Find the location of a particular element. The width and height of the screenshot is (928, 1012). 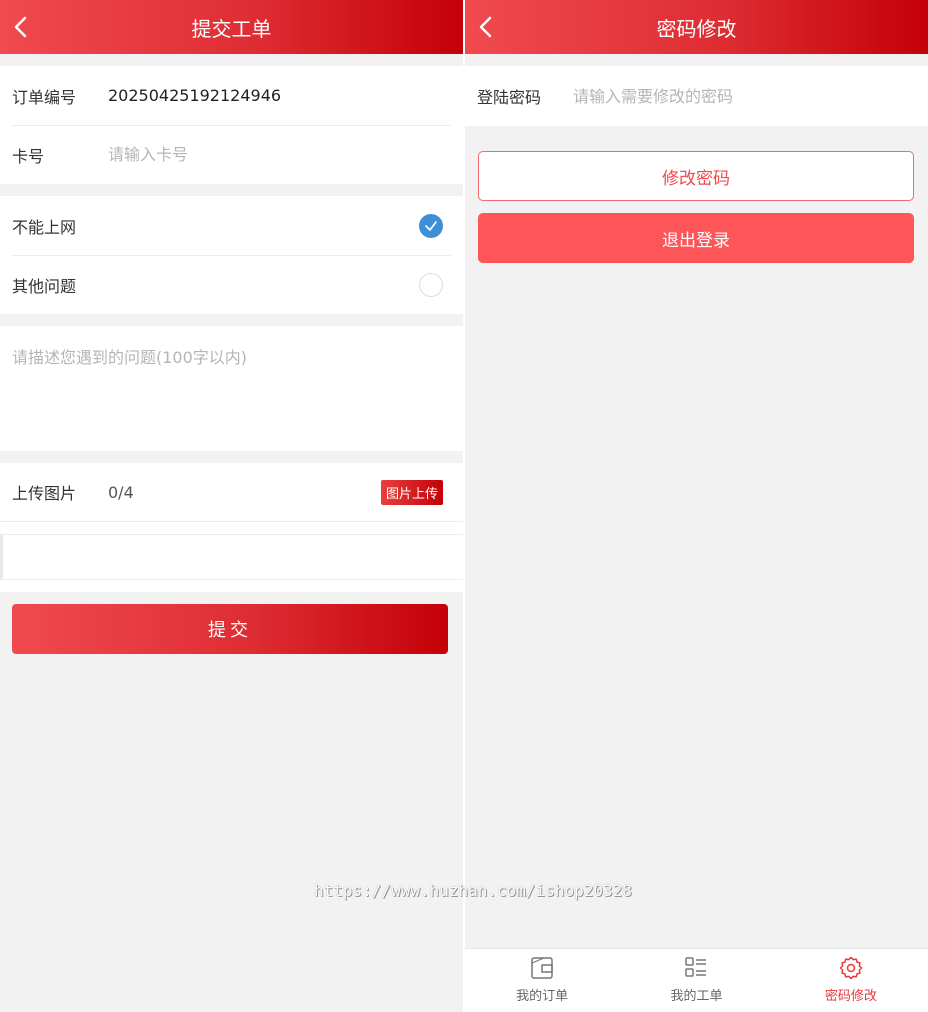

upload-preview-area is located at coordinates (231, 557).